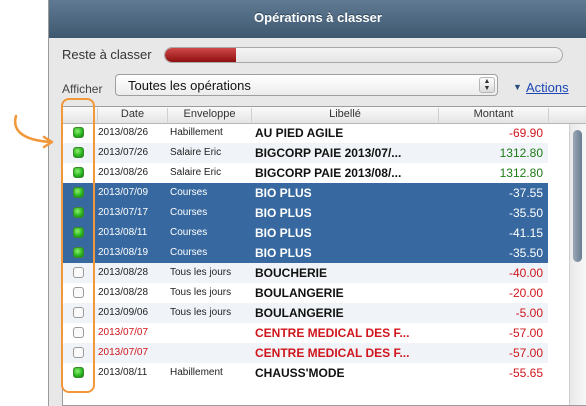  I want to click on annotation-arrow-icon, so click(33, 131).